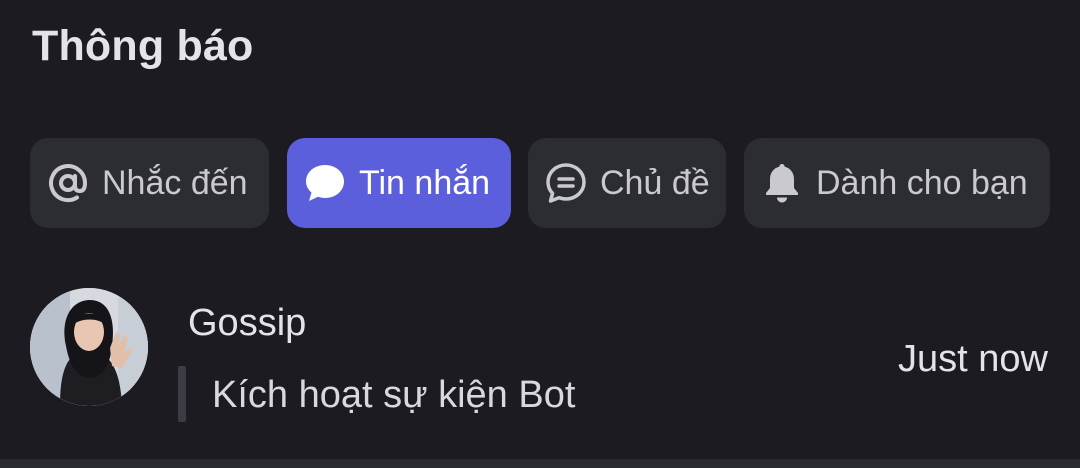  What do you see at coordinates (540, 463) in the screenshot?
I see `divider` at bounding box center [540, 463].